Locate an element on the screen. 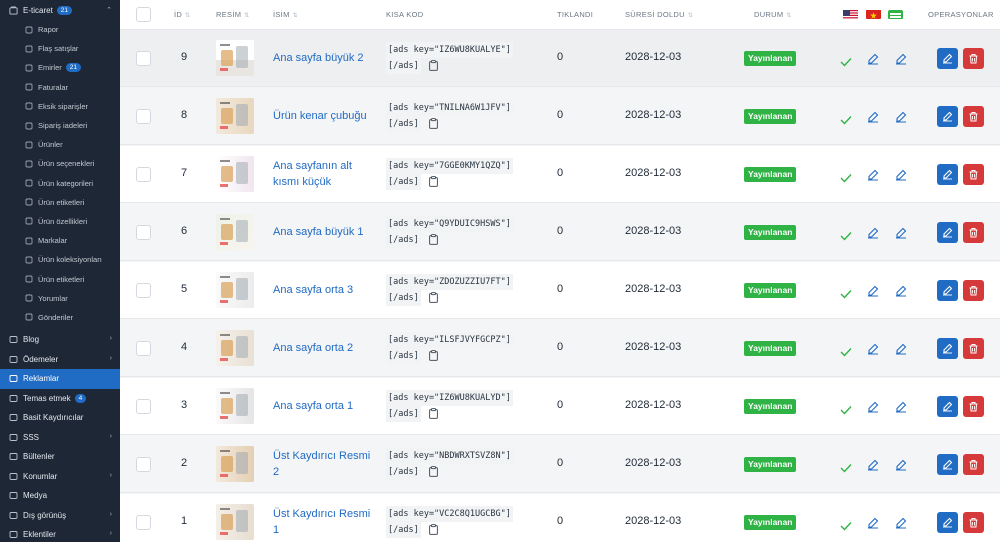 The height and width of the screenshot is (542, 1000). header-name: İSİM ⇅ is located at coordinates (285, 15).